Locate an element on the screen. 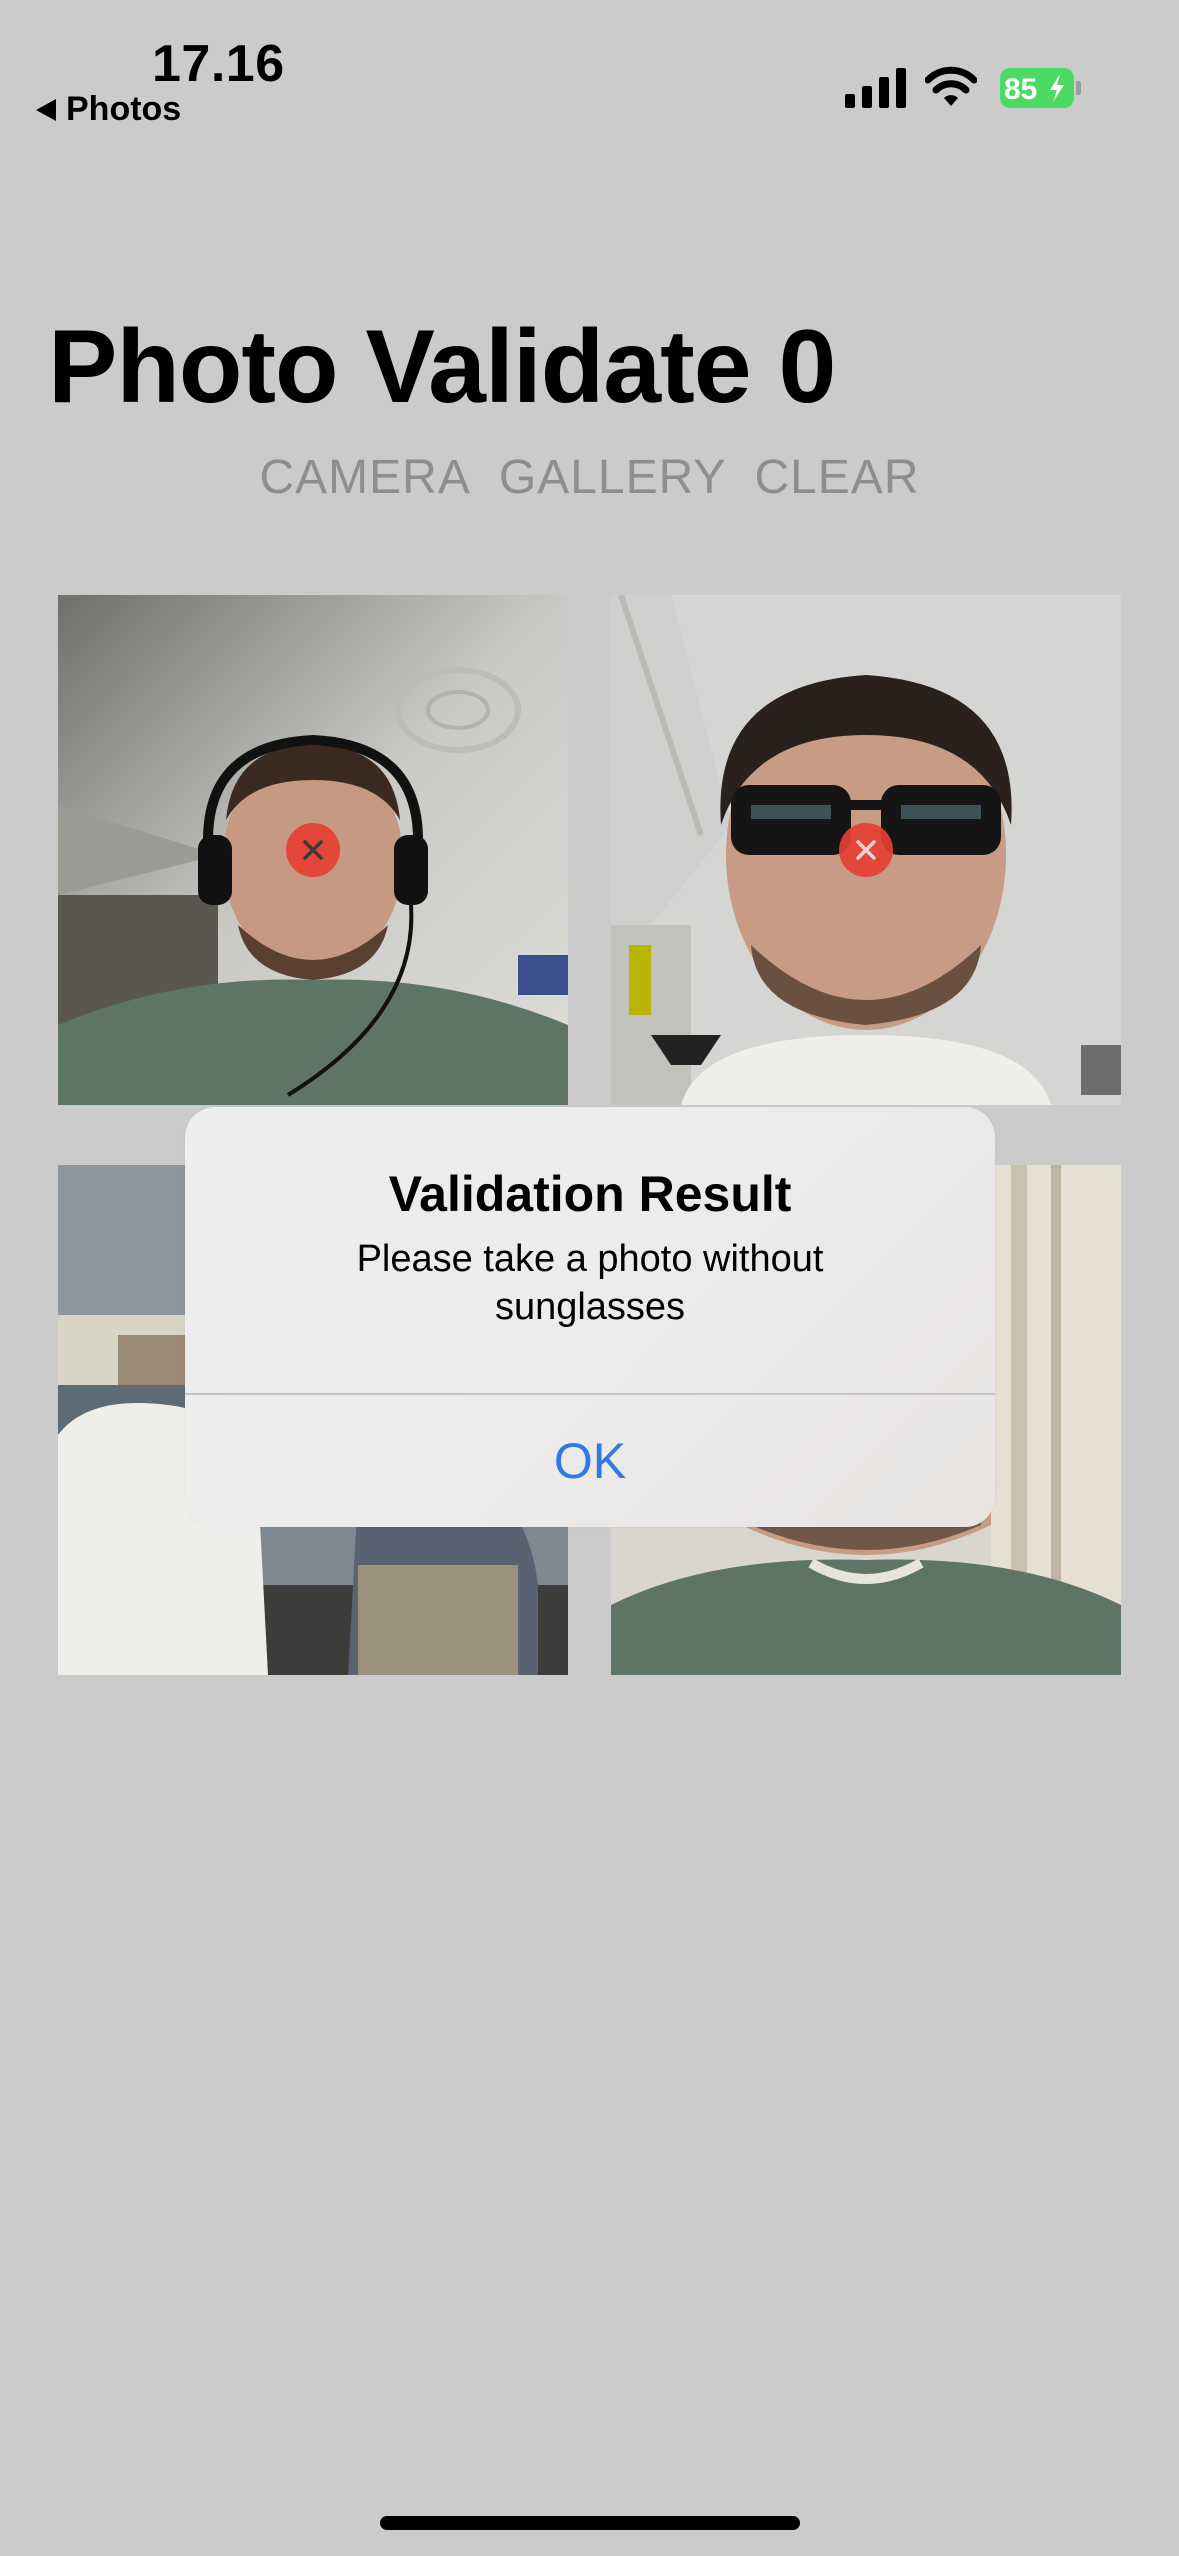 This screenshot has width=1179, height=2556. alert-message: Please take a photo without sunglasses is located at coordinates (590, 1283).